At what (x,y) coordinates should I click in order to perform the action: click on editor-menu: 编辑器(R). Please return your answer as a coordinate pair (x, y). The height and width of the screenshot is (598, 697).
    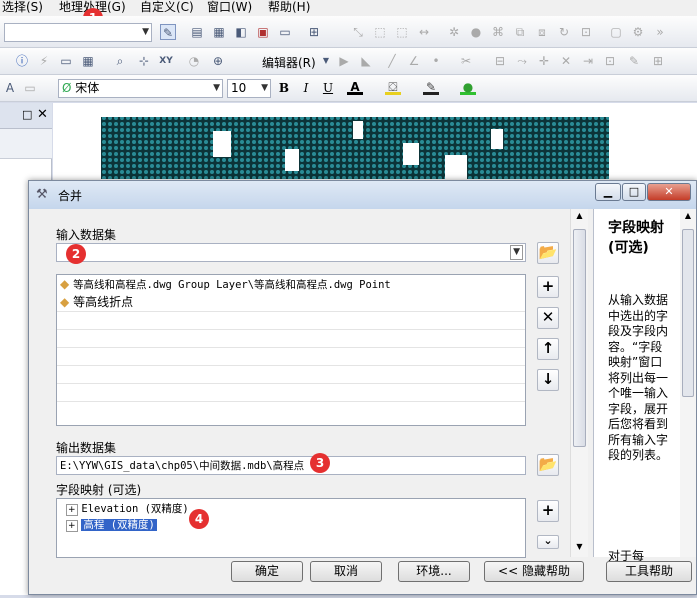
    Looking at the image, I should click on (289, 62).